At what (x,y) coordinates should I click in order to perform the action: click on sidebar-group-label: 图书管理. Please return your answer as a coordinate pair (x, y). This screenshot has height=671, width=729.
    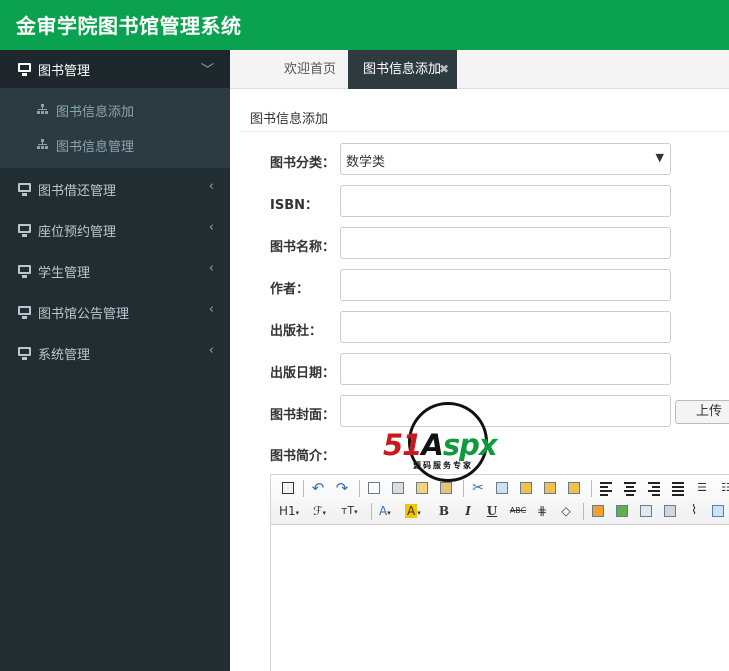
    Looking at the image, I should click on (64, 71).